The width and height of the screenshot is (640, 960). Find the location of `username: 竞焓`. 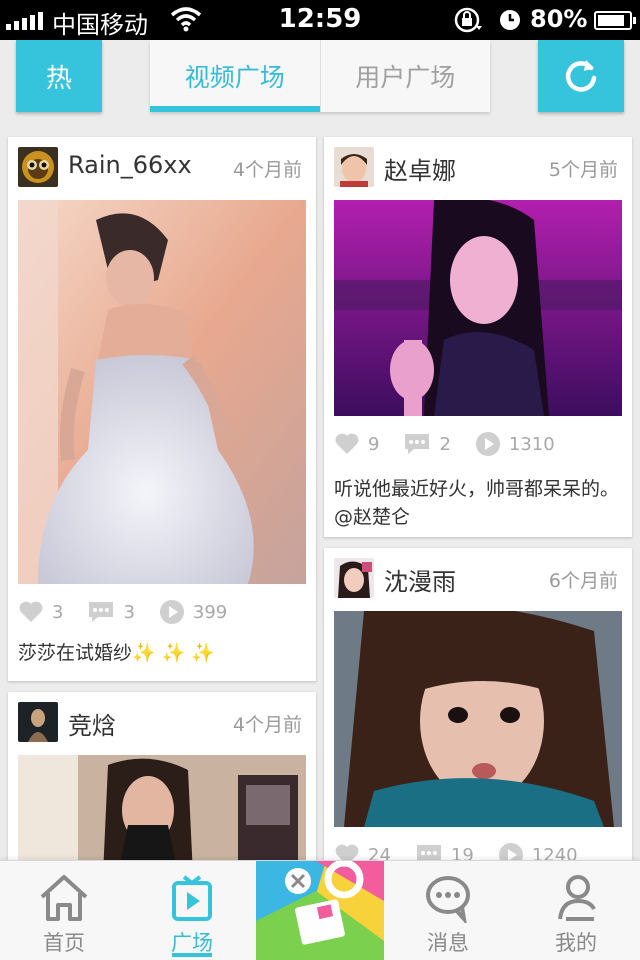

username: 竞焓 is located at coordinates (92, 723).